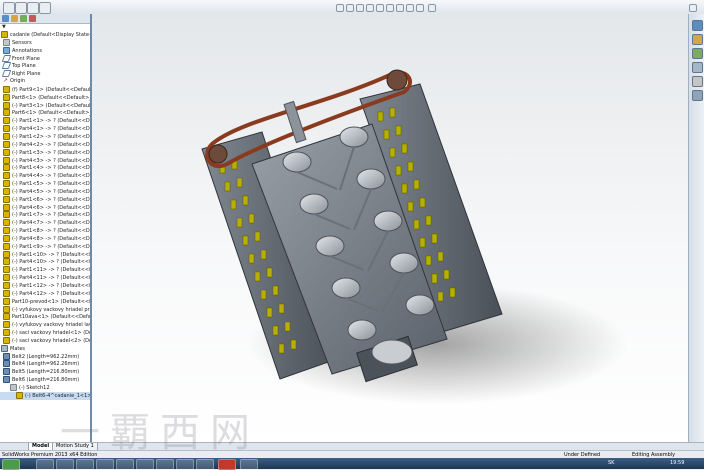  What do you see at coordinates (45, 325) in the screenshot?
I see `tree-item: (-) vyfukovy vackovy hriadel lav` at bounding box center [45, 325].